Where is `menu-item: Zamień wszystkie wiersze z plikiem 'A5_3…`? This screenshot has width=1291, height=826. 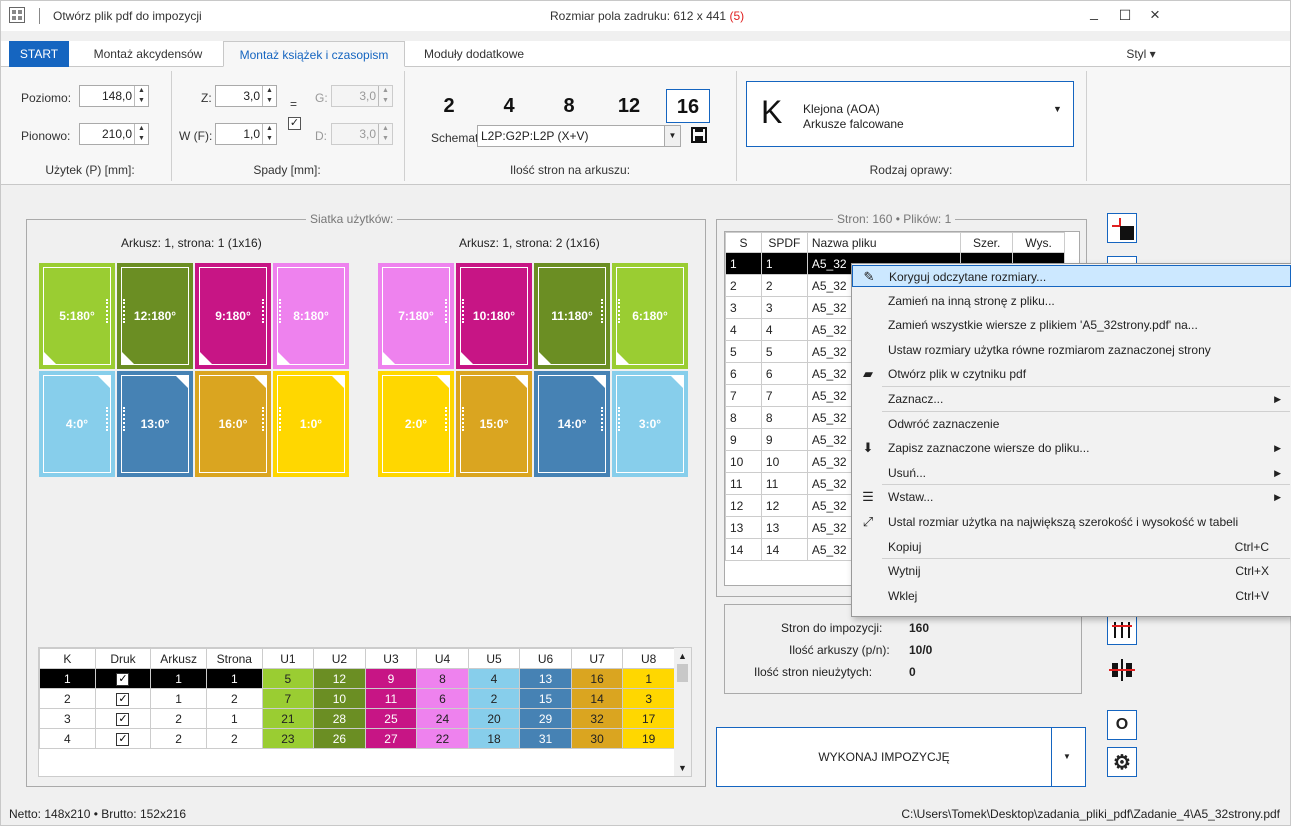
menu-item: Zamień wszystkie wiersze z plikiem 'A5_3… is located at coordinates (1071, 325).